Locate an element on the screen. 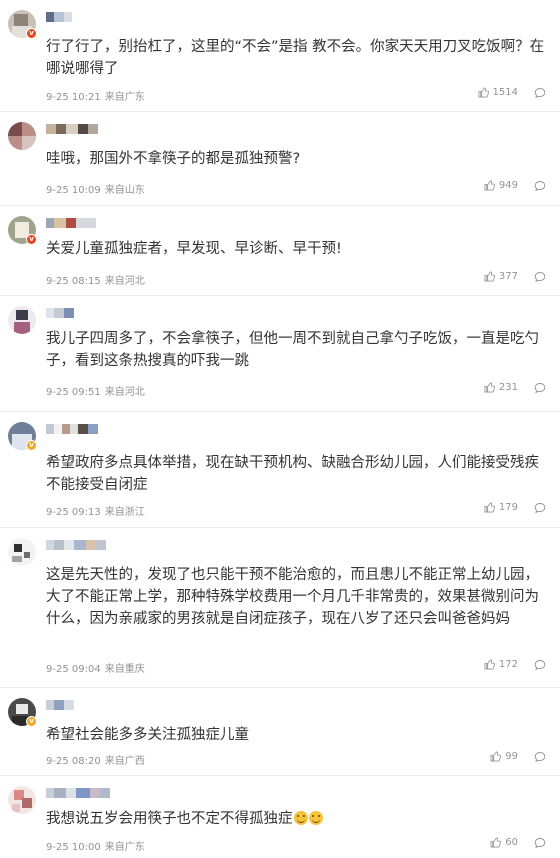 The height and width of the screenshot is (858, 560). like-count: 1514 is located at coordinates (505, 92).